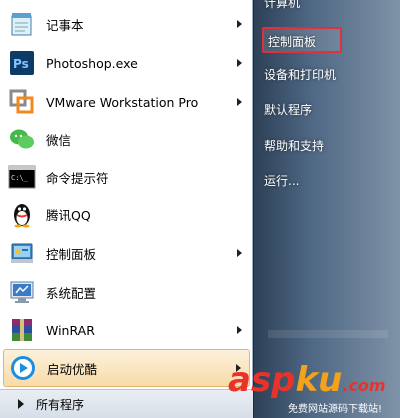  Describe the element at coordinates (126, 253) in the screenshot. I see `program-item-control-panel: 控制面板` at that location.